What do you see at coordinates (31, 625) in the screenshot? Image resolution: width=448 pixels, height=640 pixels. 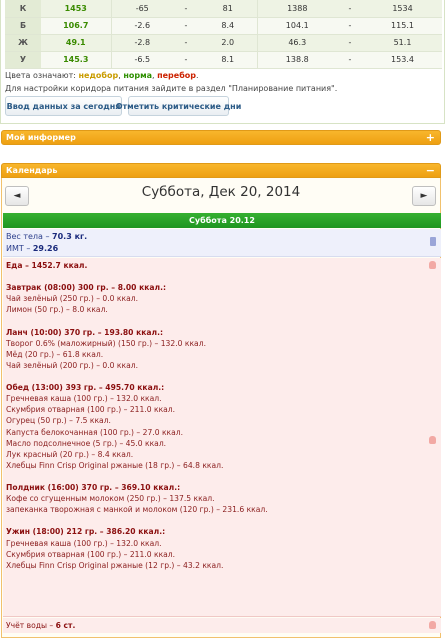 I see `water-label: Учёт воды –` at bounding box center [31, 625].